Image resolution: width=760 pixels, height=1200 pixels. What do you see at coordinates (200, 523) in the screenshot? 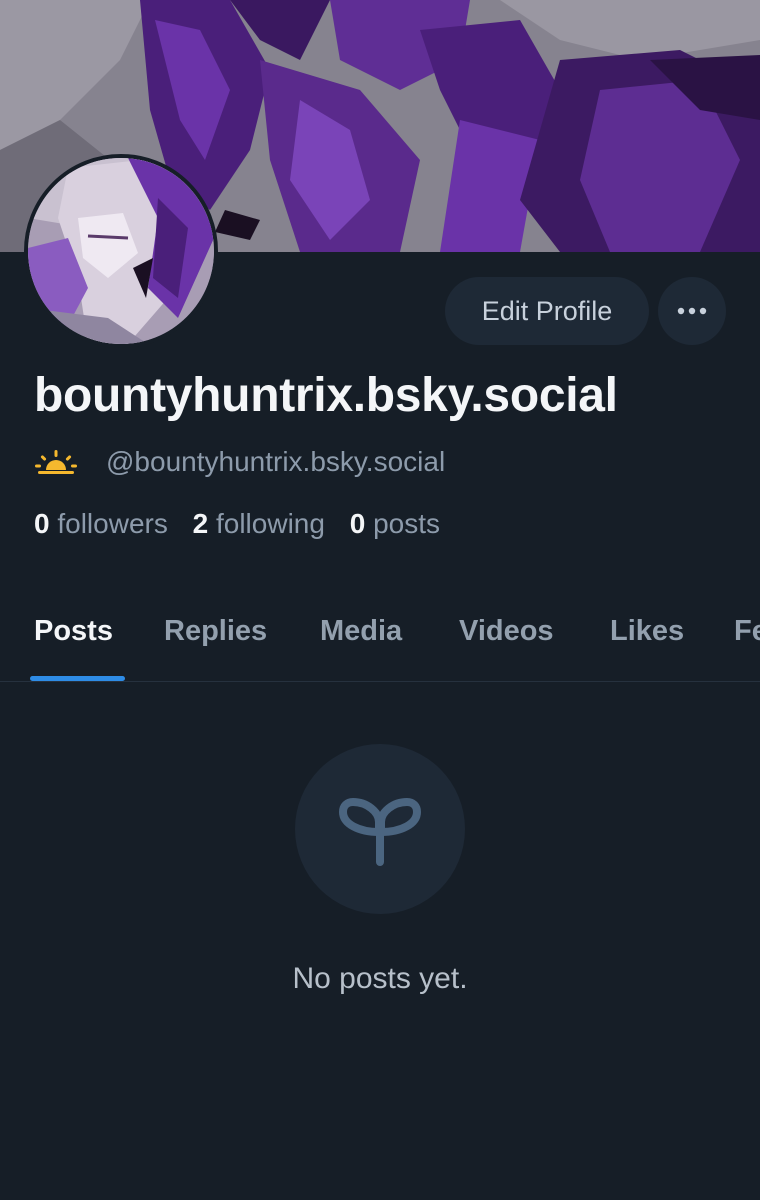
I see `following-count: 2` at bounding box center [200, 523].